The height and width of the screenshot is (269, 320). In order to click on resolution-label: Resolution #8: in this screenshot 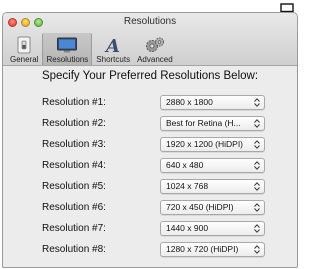, I will do `click(74, 249)`.